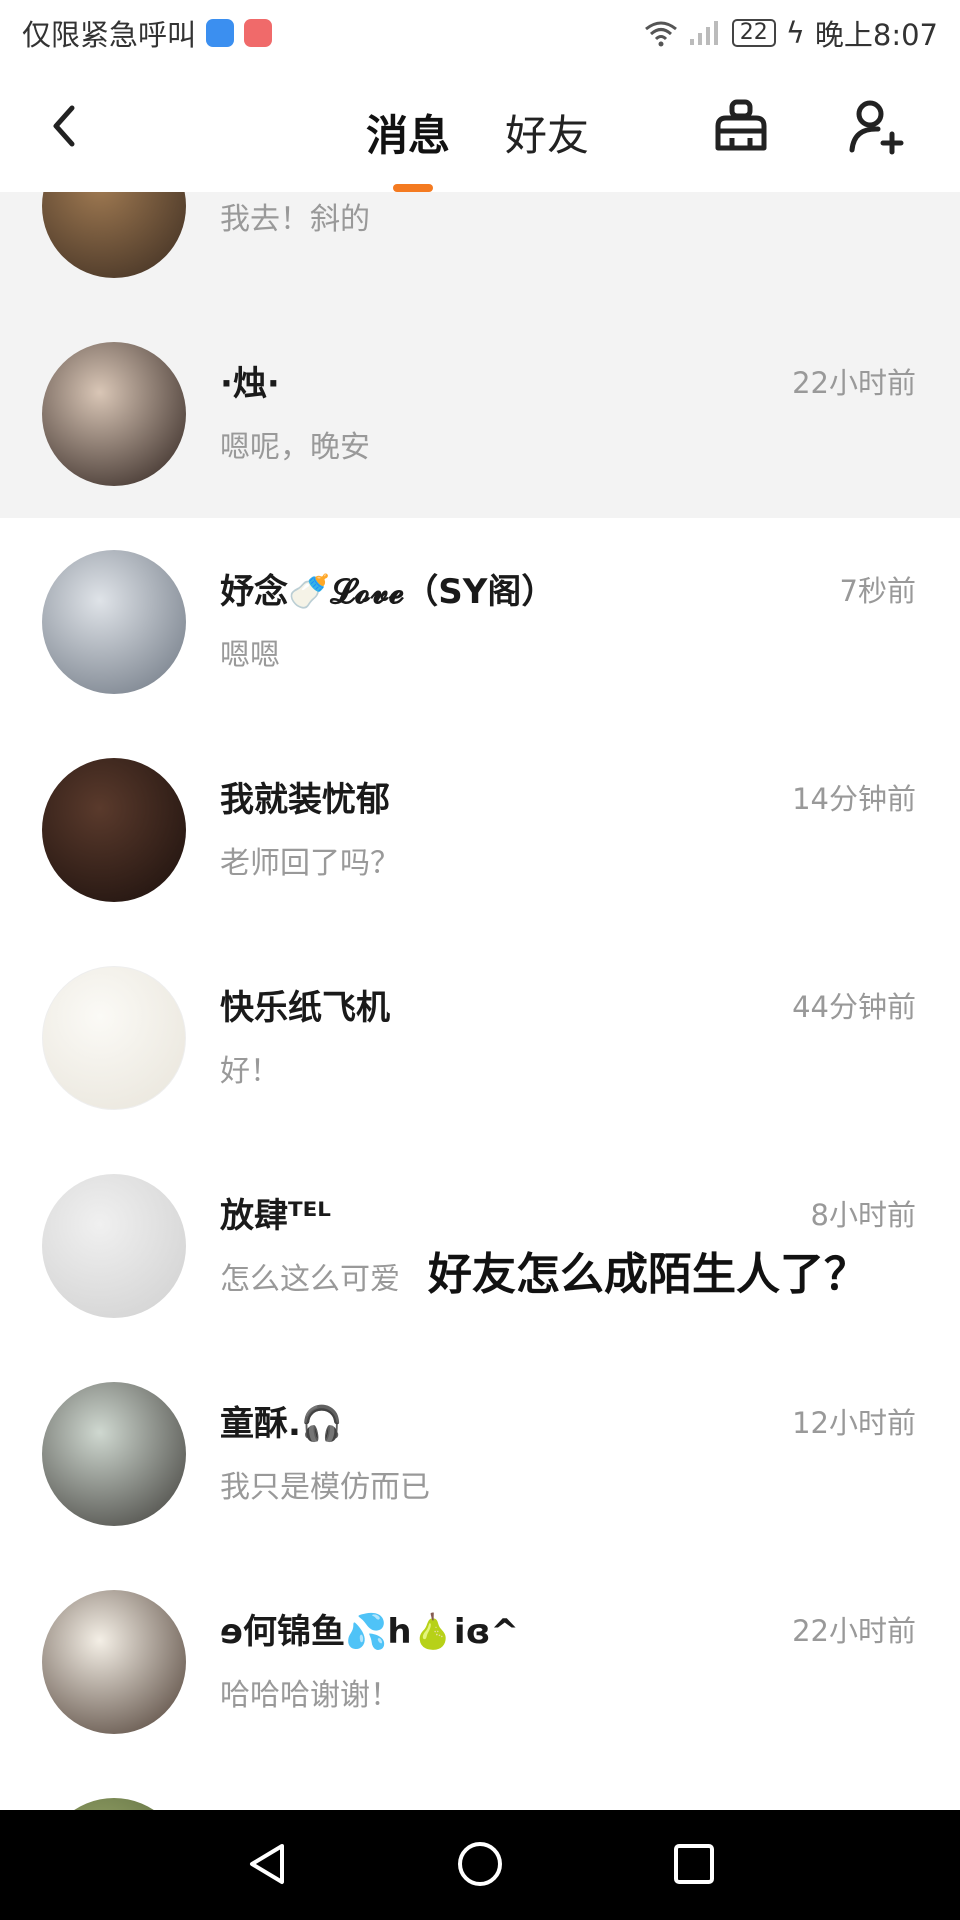 Image resolution: width=960 pixels, height=1920 pixels. Describe the element at coordinates (854, 1423) in the screenshot. I see `message-time: 12小时前` at that location.